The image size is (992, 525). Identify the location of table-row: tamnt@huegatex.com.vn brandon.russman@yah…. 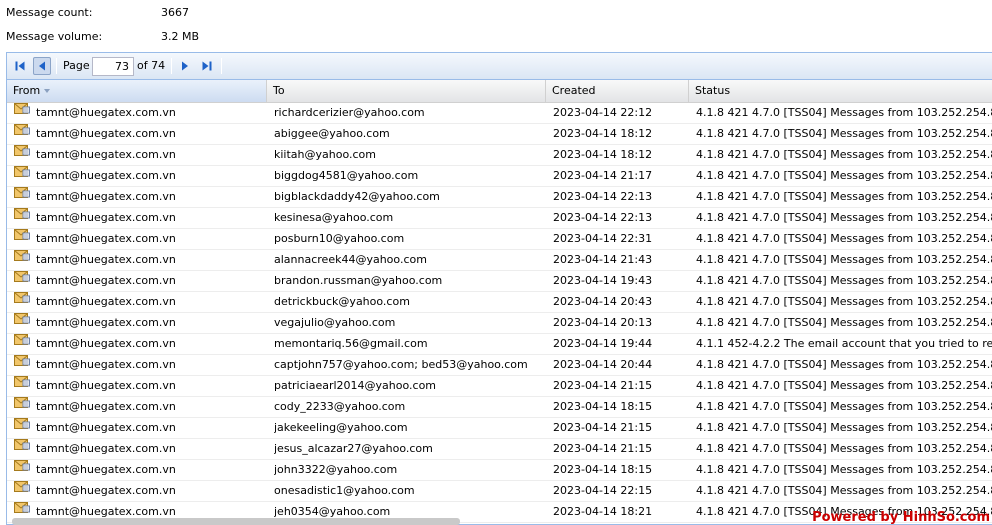
(499, 281).